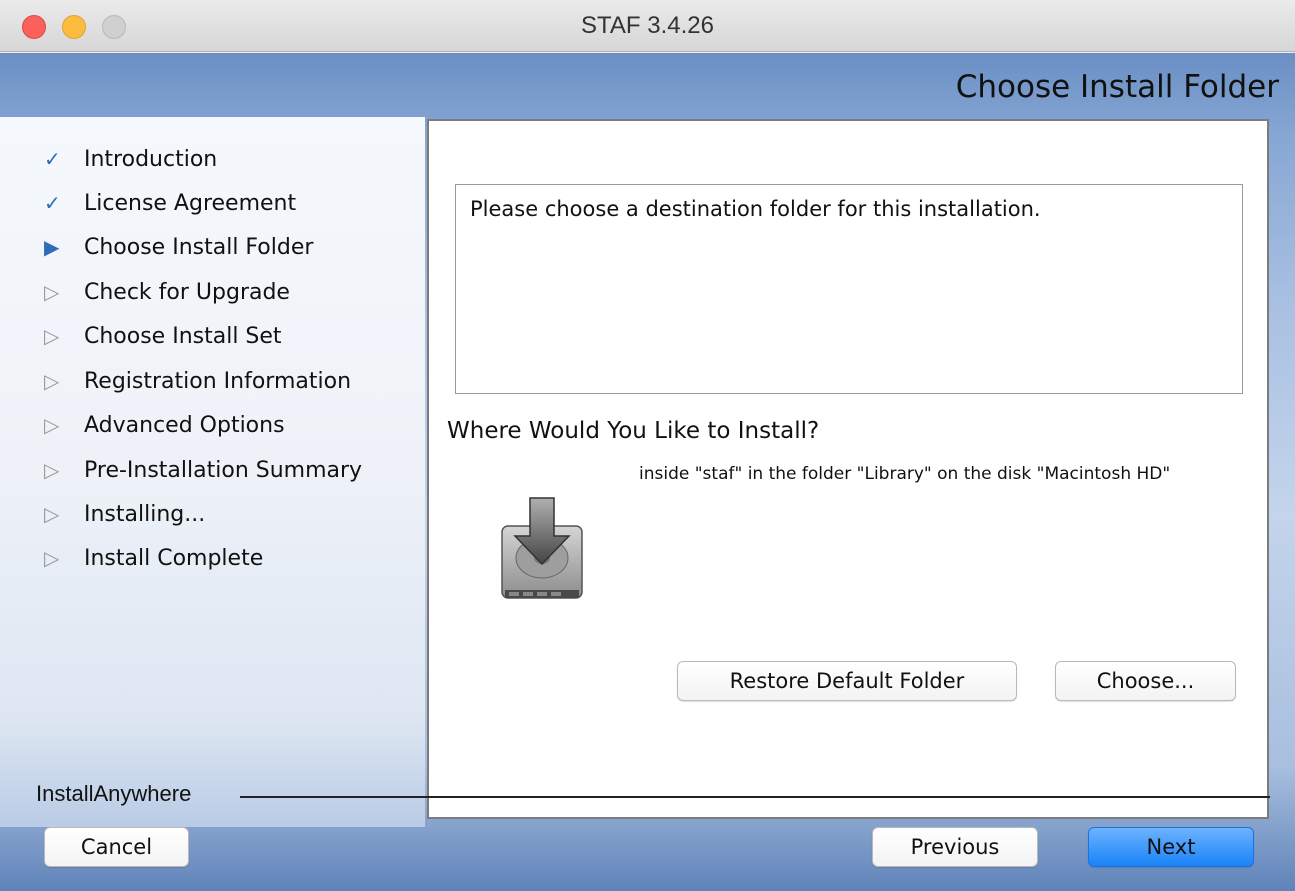  I want to click on current-arrow-icon: ▶, so click(52, 247).